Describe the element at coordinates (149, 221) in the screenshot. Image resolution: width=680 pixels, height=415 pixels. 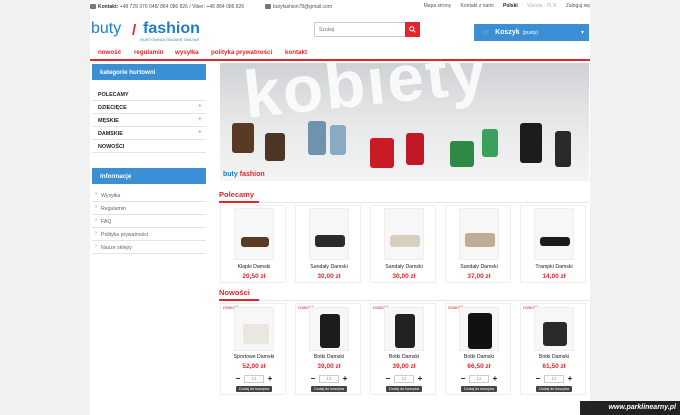
I see `info-item-faq: FAQ` at that location.